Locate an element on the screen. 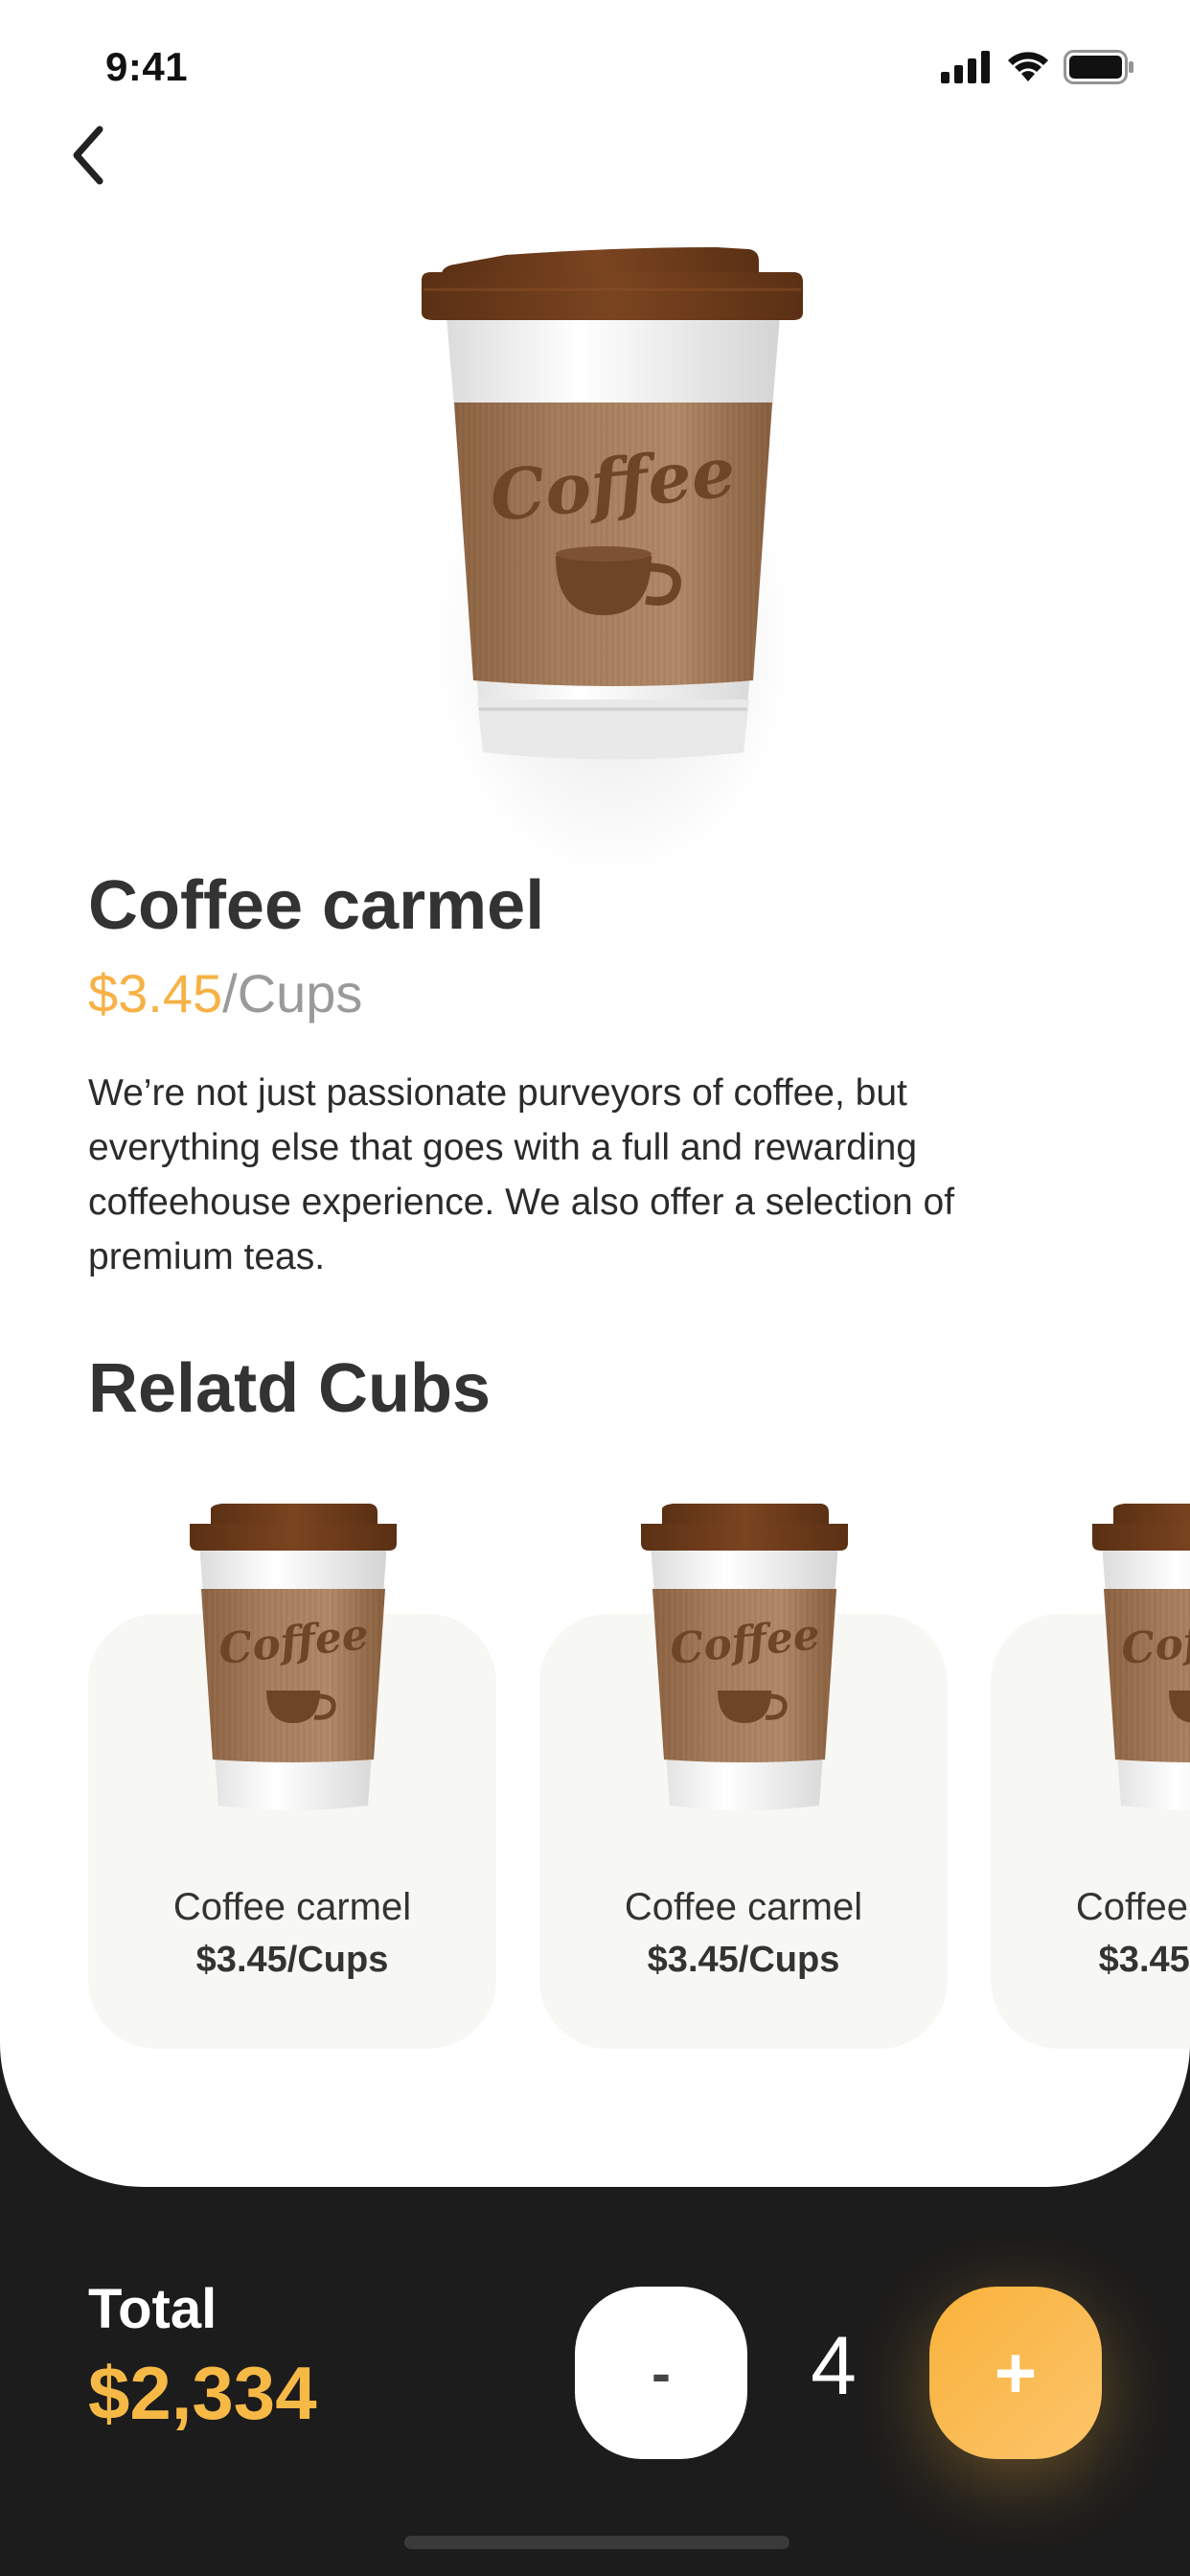 The width and height of the screenshot is (1190, 2576). status-icons is located at coordinates (1038, 67).